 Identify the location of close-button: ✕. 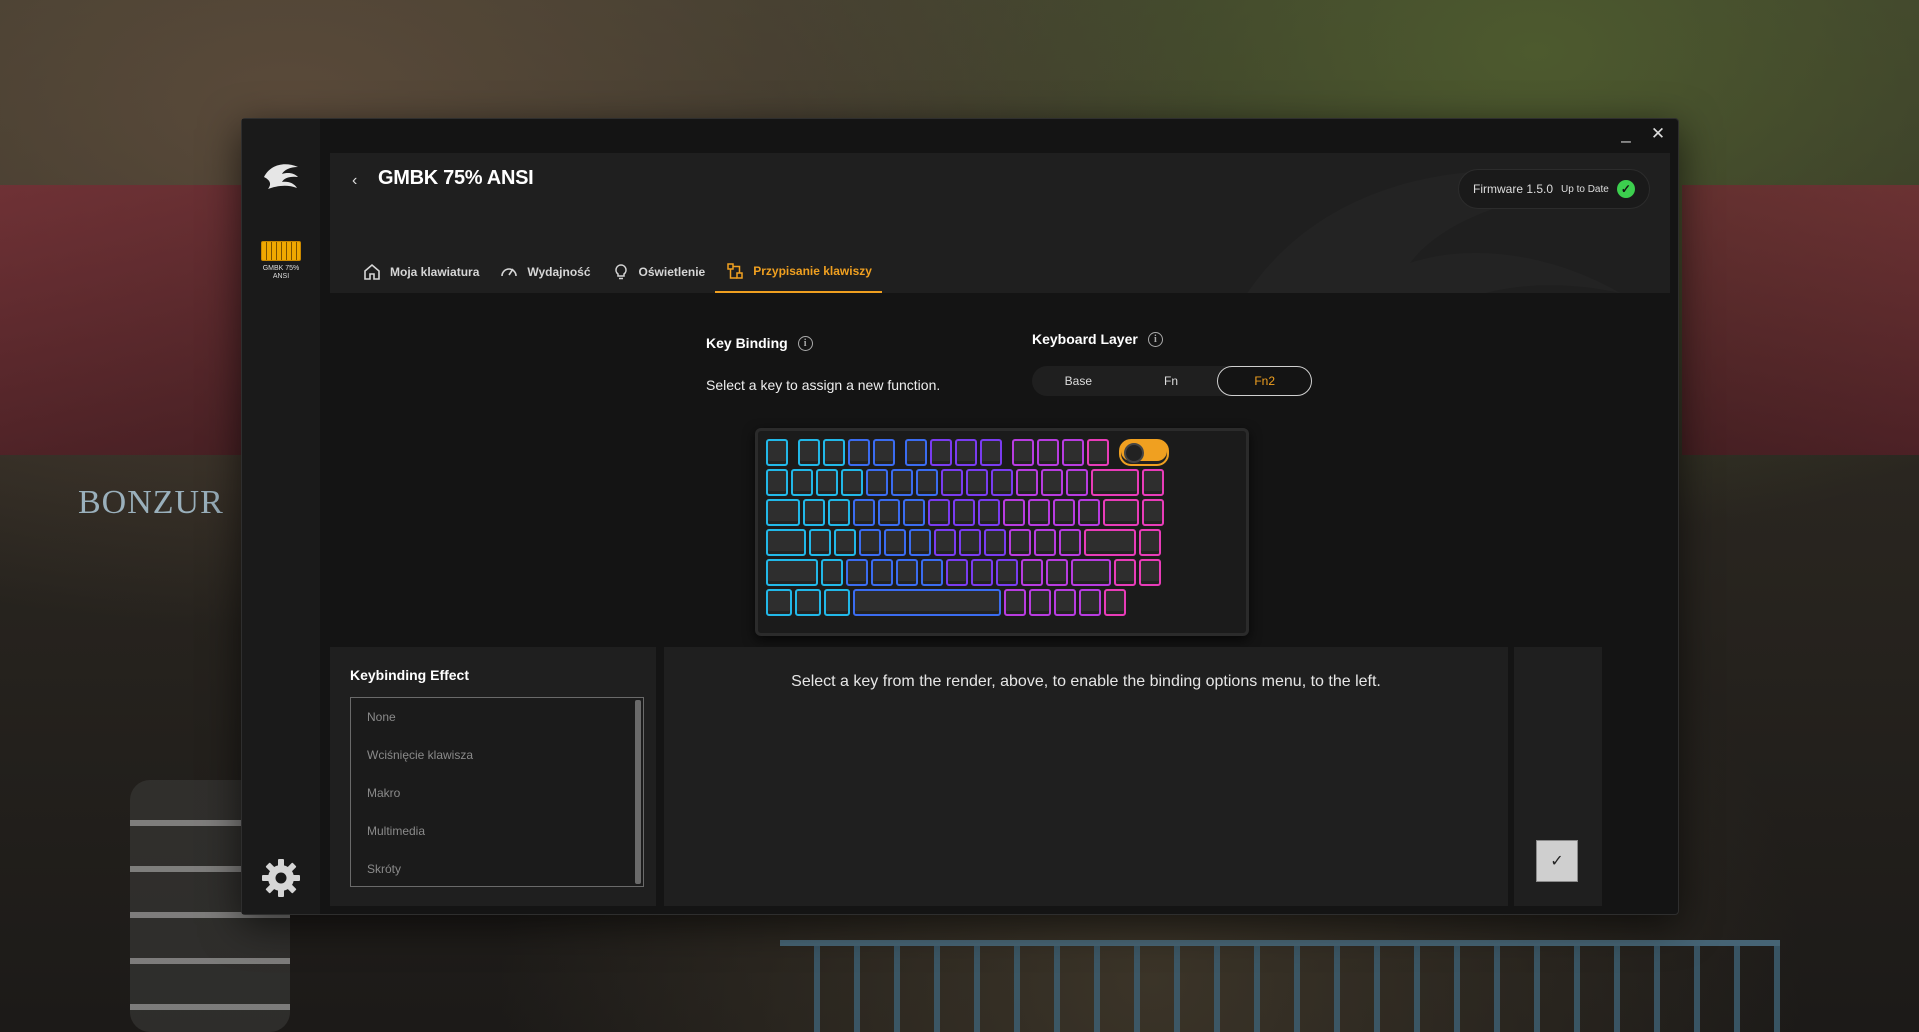
(1658, 134).